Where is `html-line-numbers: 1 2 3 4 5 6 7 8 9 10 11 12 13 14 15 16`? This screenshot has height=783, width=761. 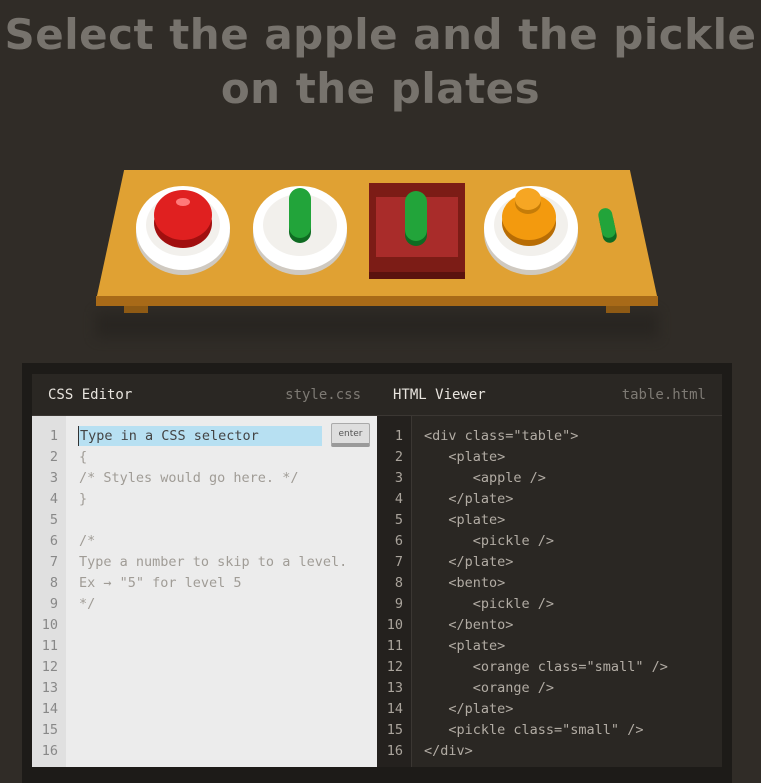
html-line-numbers: 1 2 3 4 5 6 7 8 9 10 11 12 13 14 15 16 is located at coordinates (390, 594).